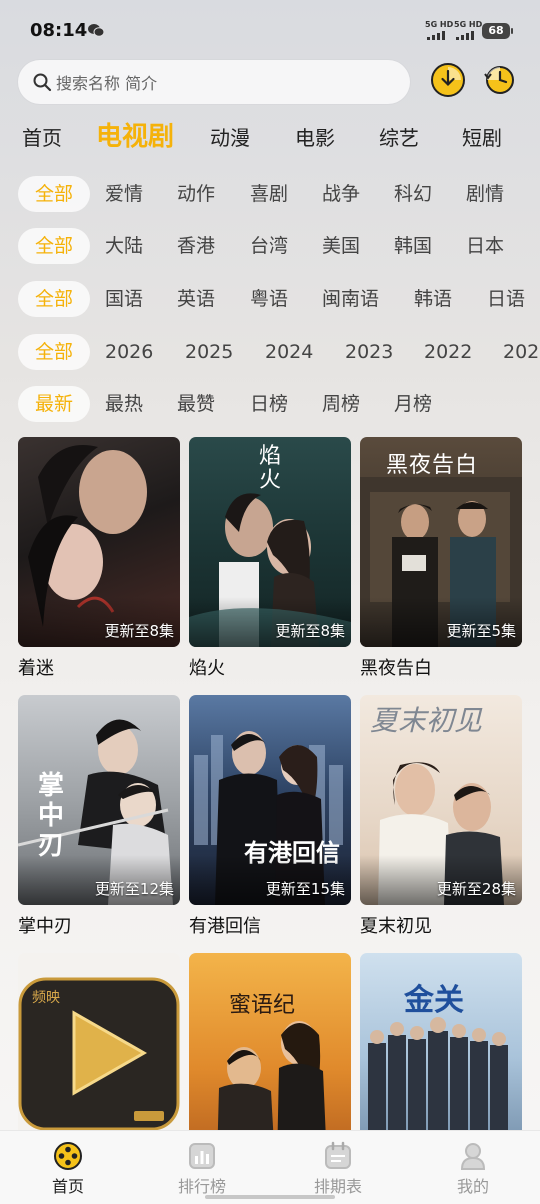 Image resolution: width=540 pixels, height=1204 pixels. I want to click on tab-short-drama: 短剧, so click(482, 136).